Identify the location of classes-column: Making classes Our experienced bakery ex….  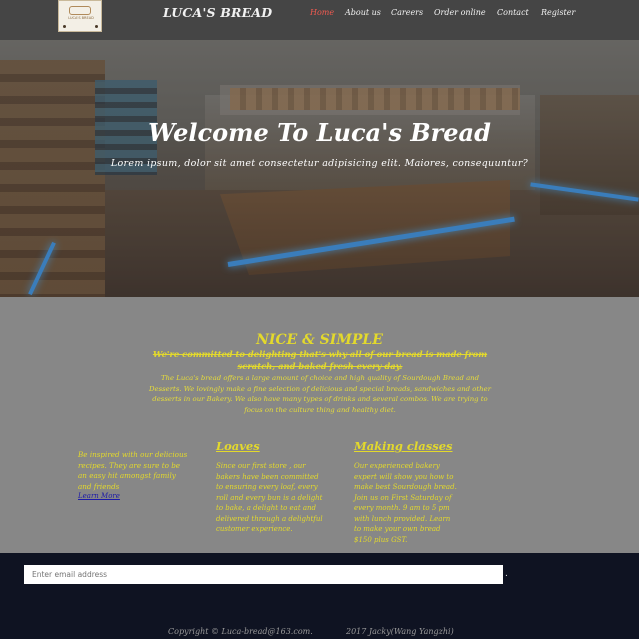
(406, 492).